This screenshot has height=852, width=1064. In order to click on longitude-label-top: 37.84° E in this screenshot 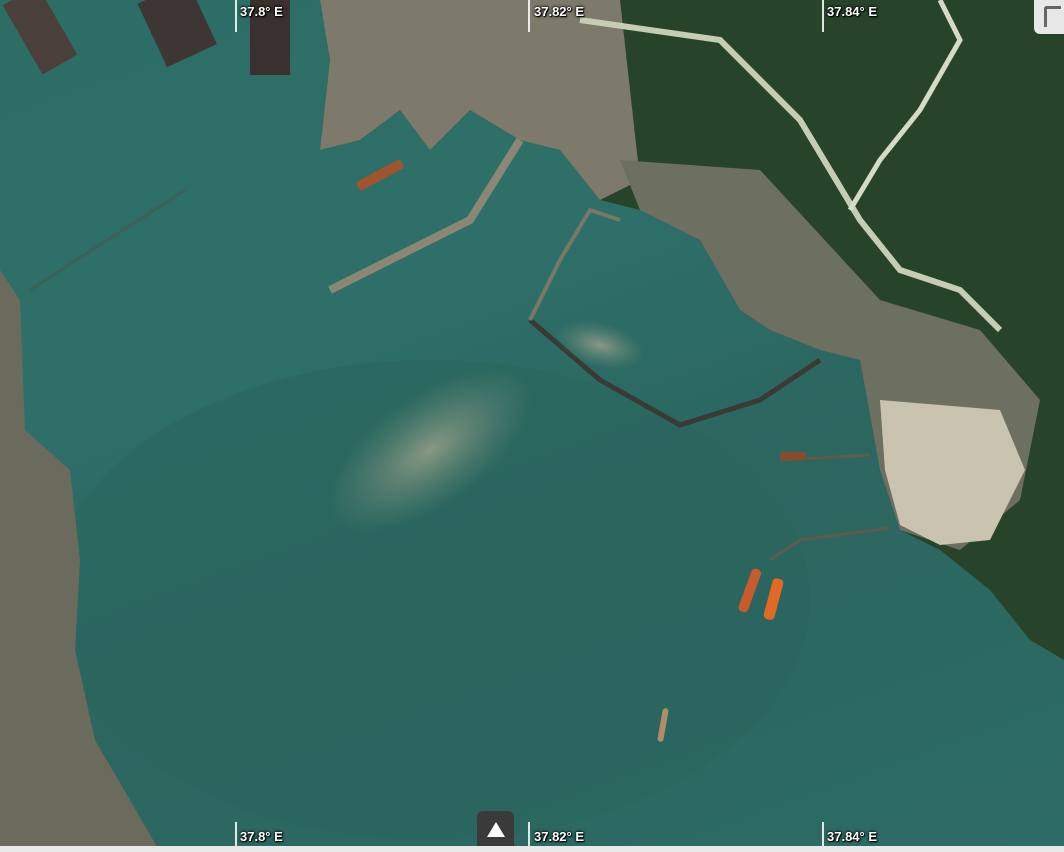, I will do `click(852, 11)`.